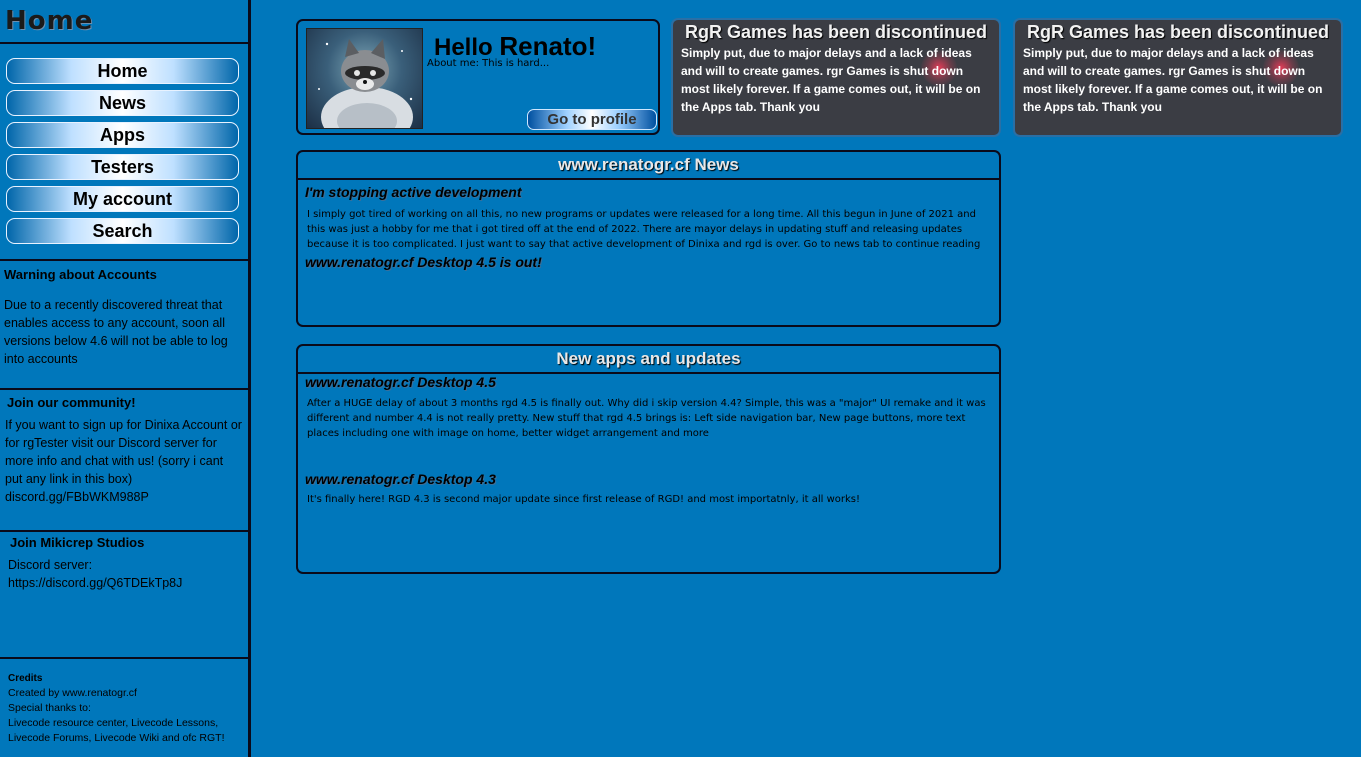  What do you see at coordinates (122, 103) in the screenshot?
I see `nav-news-button: News` at bounding box center [122, 103].